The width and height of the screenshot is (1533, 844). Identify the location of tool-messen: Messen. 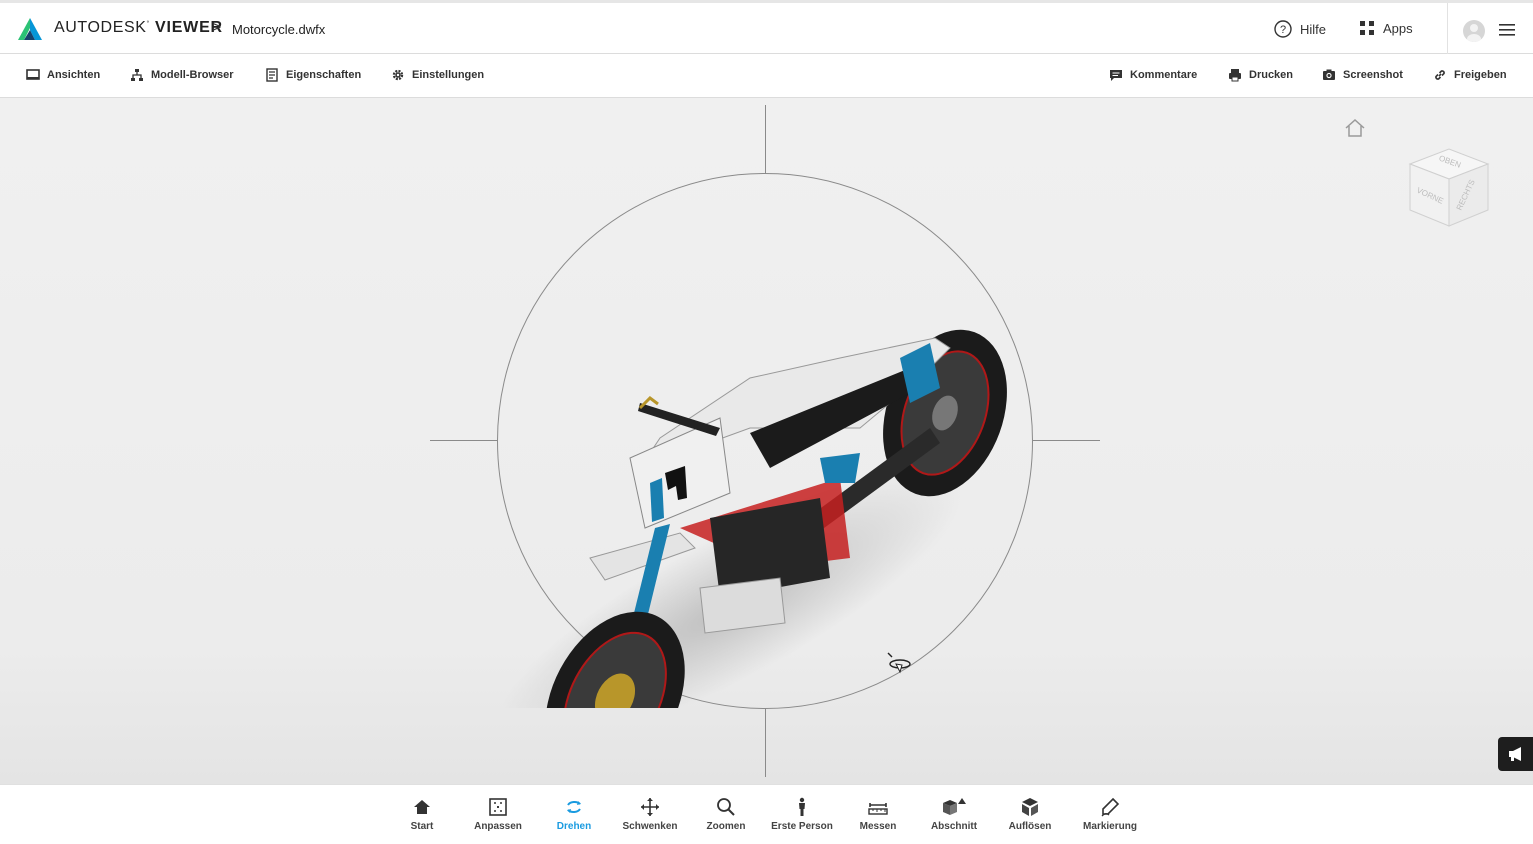
(878, 814).